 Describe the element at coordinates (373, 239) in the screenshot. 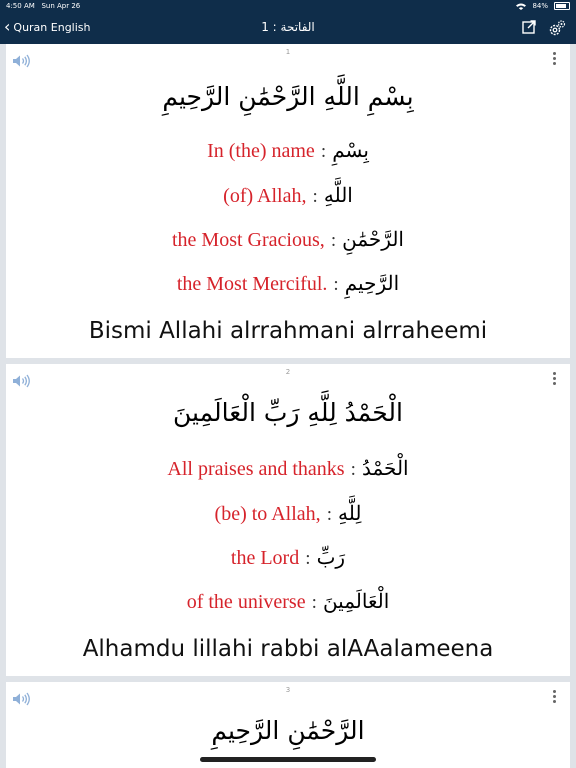

I see `word-arabic: الرَّحْمَٰنِ` at that location.